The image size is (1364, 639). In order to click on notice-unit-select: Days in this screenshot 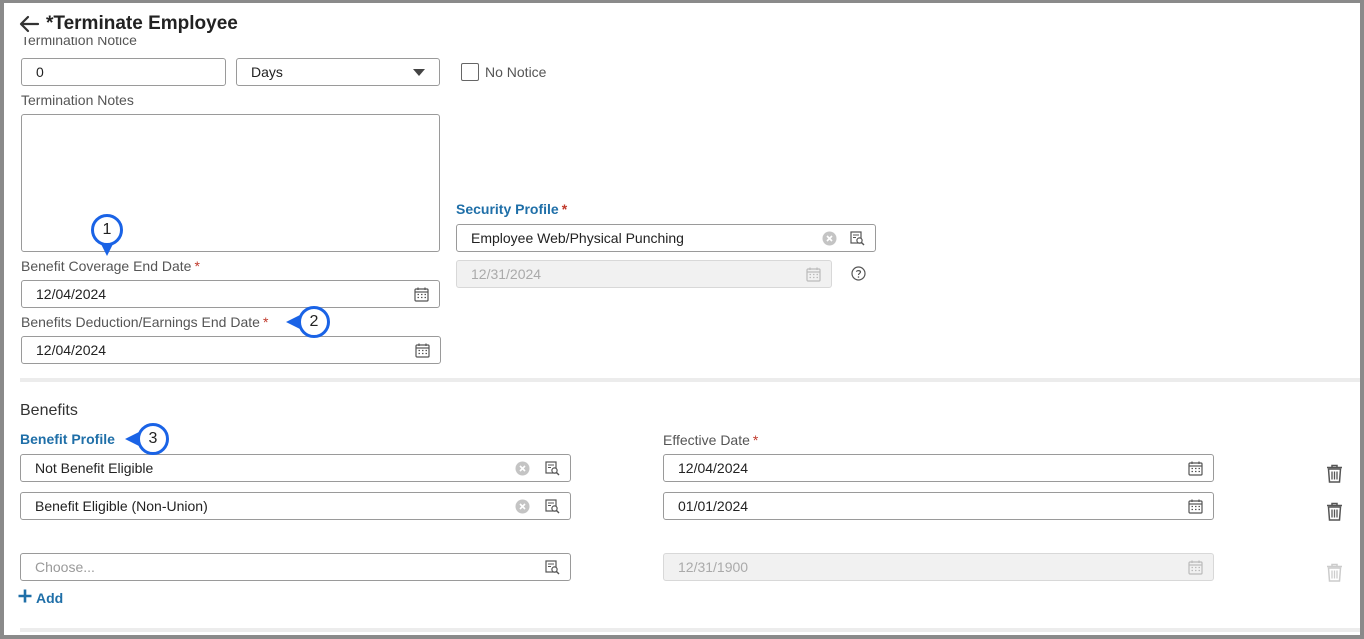, I will do `click(338, 72)`.